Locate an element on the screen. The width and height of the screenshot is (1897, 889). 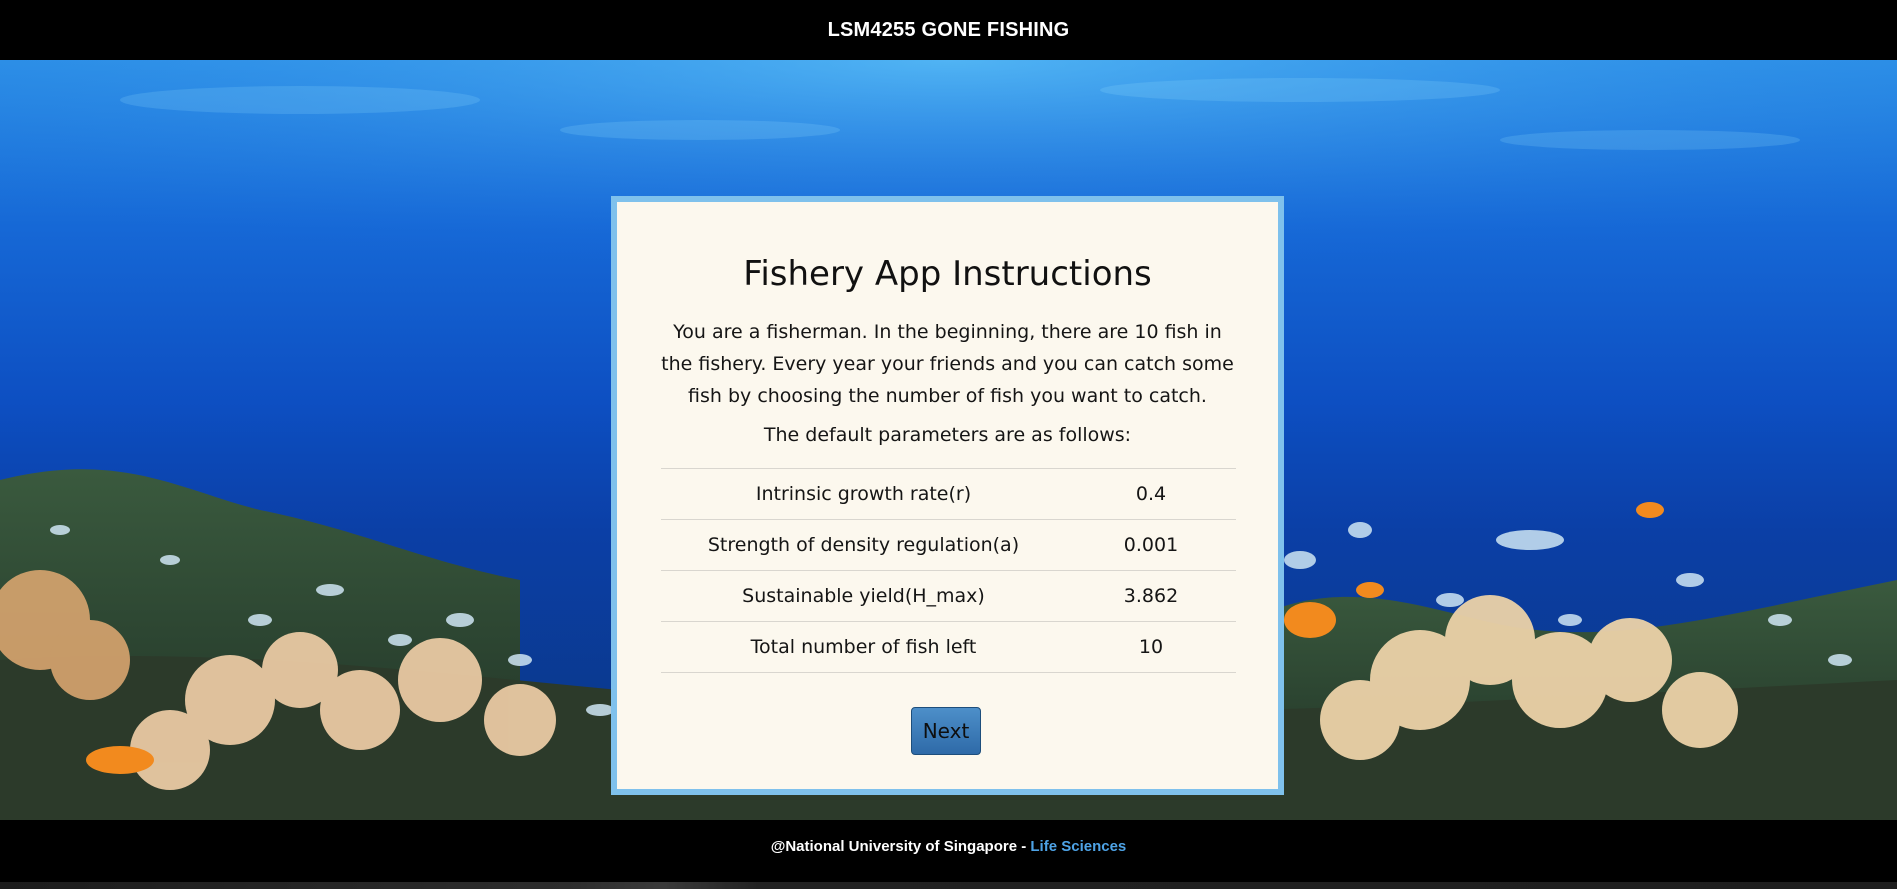
app-title: LSM4255 GONE FISHING is located at coordinates (948, 29).